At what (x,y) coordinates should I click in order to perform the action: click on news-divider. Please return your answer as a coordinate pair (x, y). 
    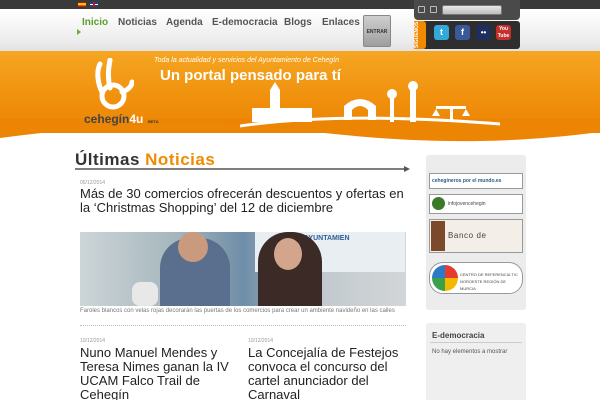
    Looking at the image, I should click on (243, 325).